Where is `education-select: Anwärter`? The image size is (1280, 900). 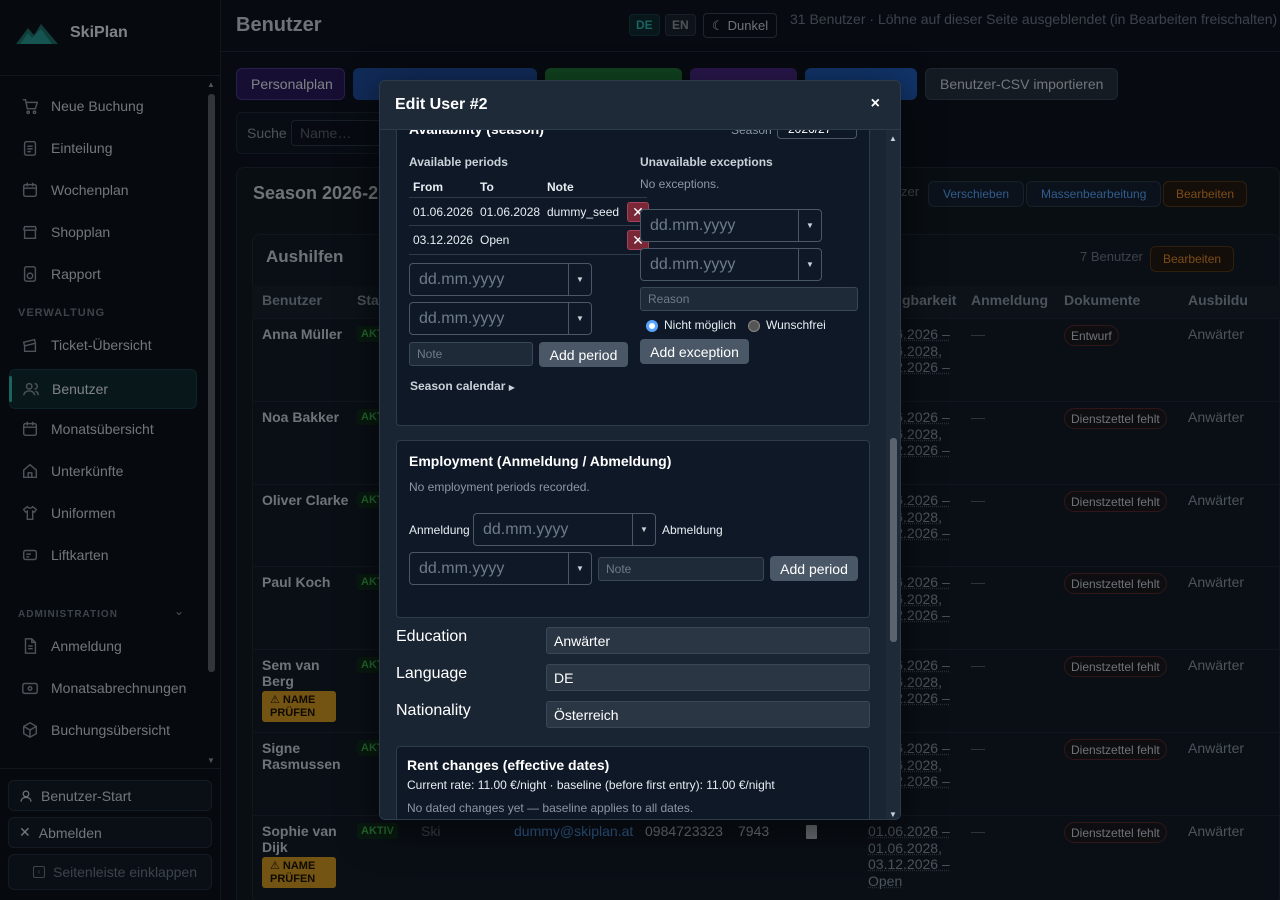 education-select: Anwärter is located at coordinates (708, 640).